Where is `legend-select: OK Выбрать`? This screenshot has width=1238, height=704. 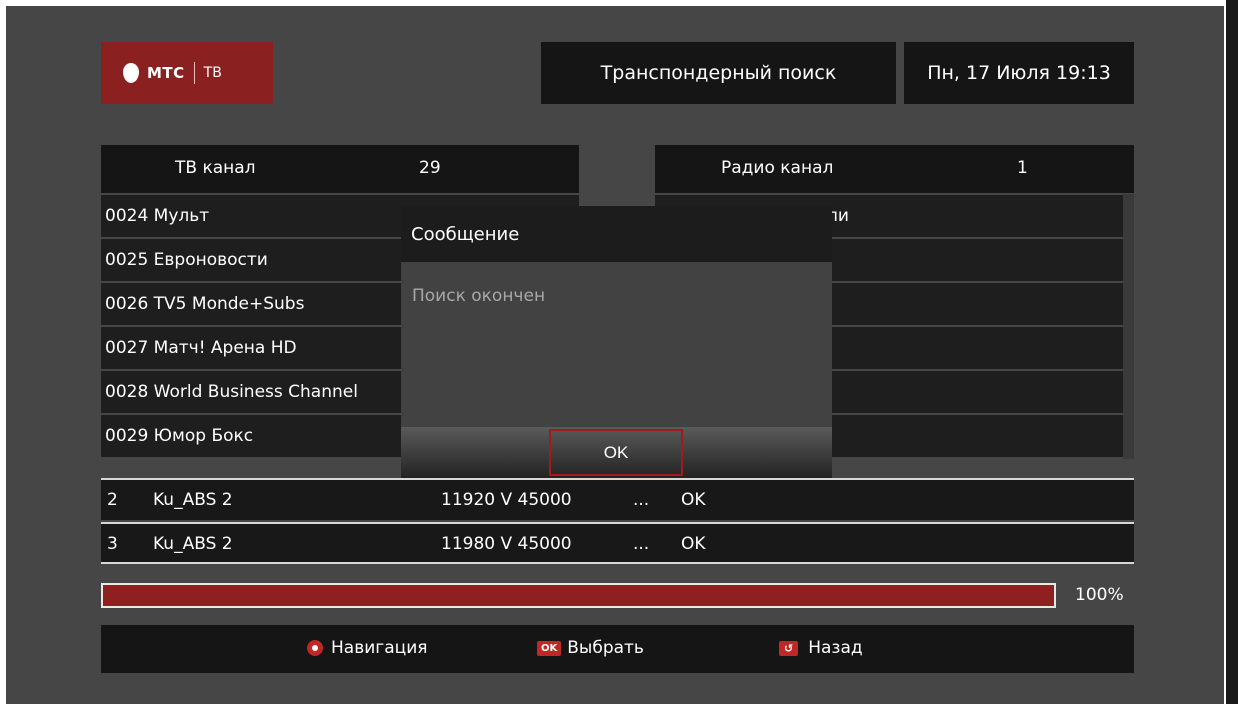
legend-select: OK Выбрать is located at coordinates (590, 648).